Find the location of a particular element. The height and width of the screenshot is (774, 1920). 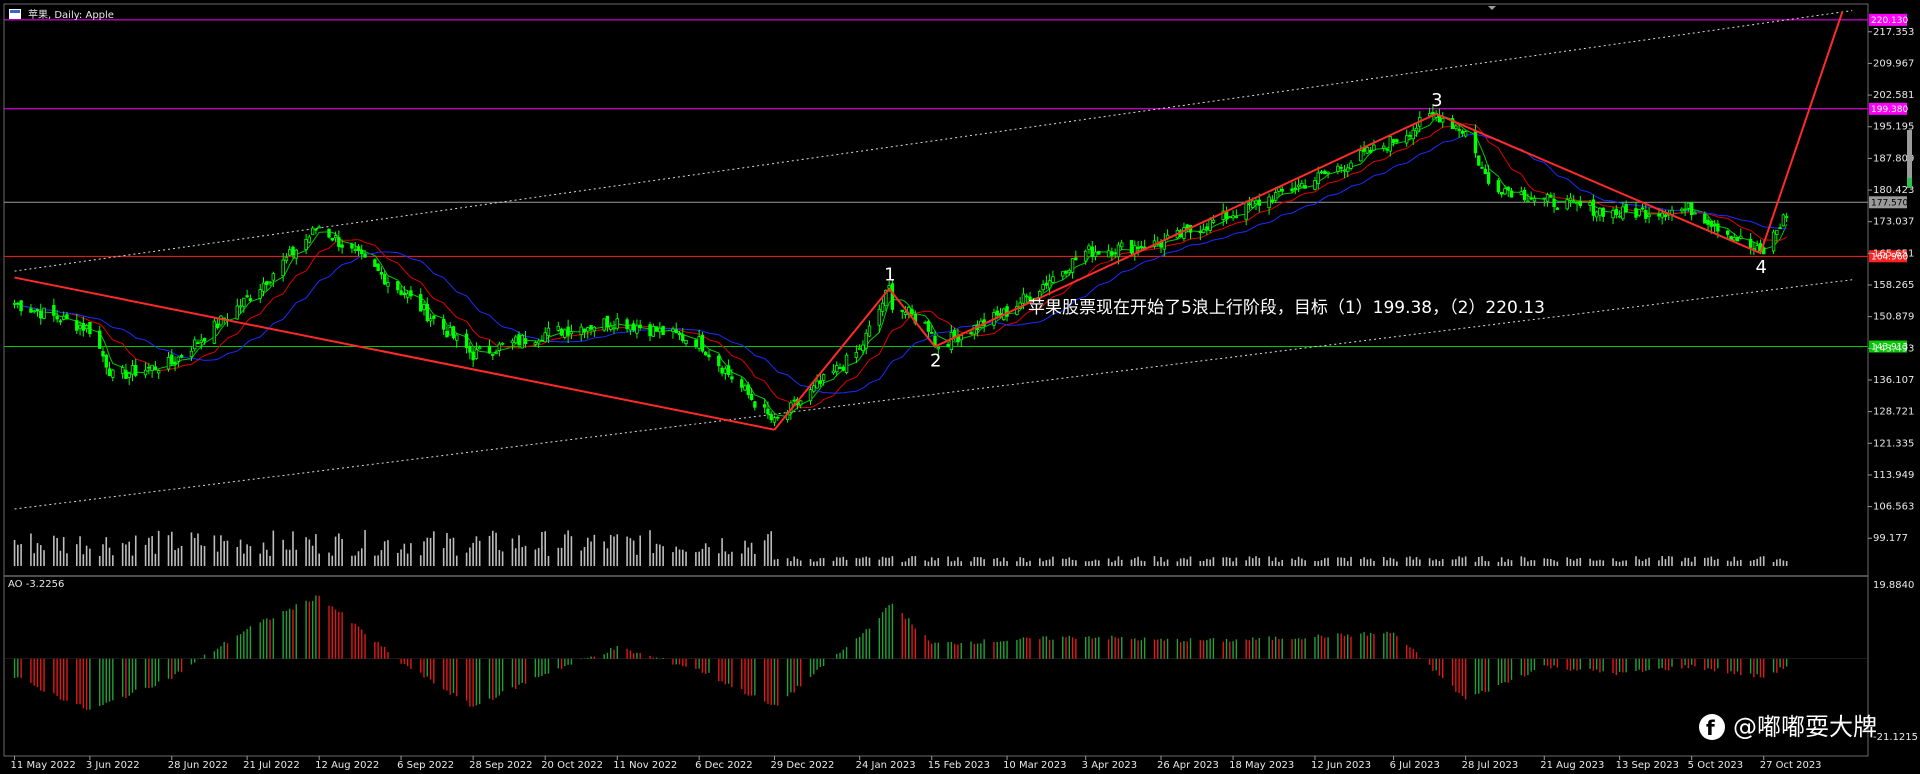

side-scroll-indicator is located at coordinates (1909, 183).